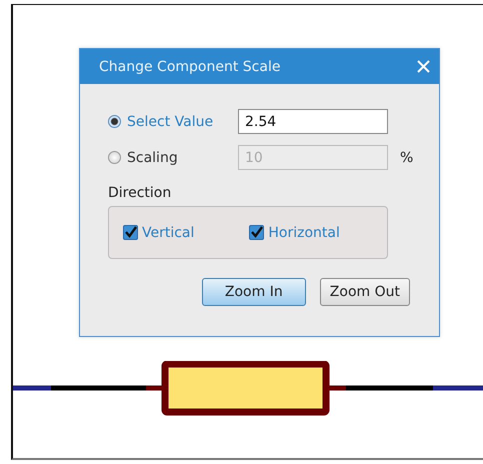  Describe the element at coordinates (189, 66) in the screenshot. I see `dialog-title: Change Component Scale` at that location.